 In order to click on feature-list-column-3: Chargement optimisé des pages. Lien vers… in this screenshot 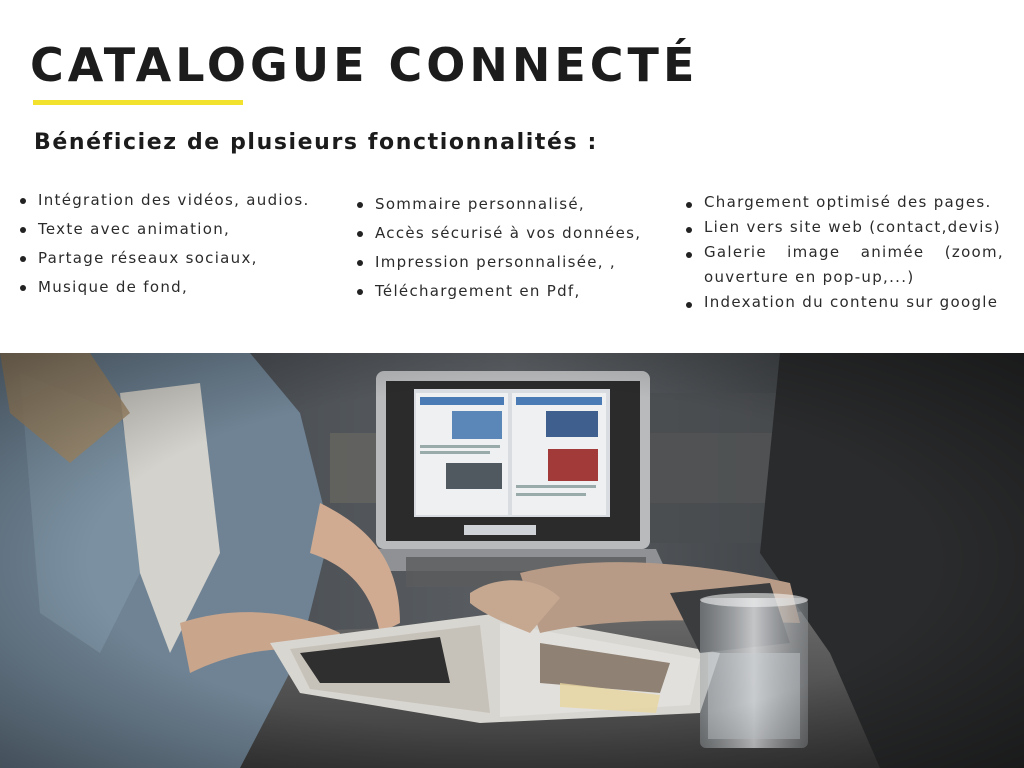, I will do `click(844, 252)`.